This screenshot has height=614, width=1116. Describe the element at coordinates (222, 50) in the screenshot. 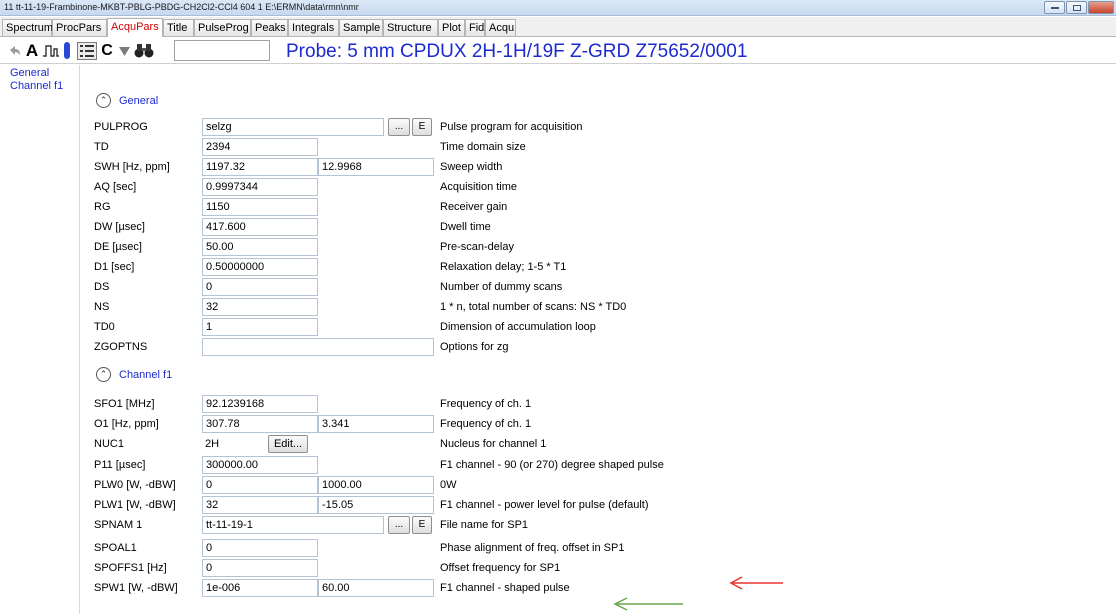

I see `search-input` at that location.